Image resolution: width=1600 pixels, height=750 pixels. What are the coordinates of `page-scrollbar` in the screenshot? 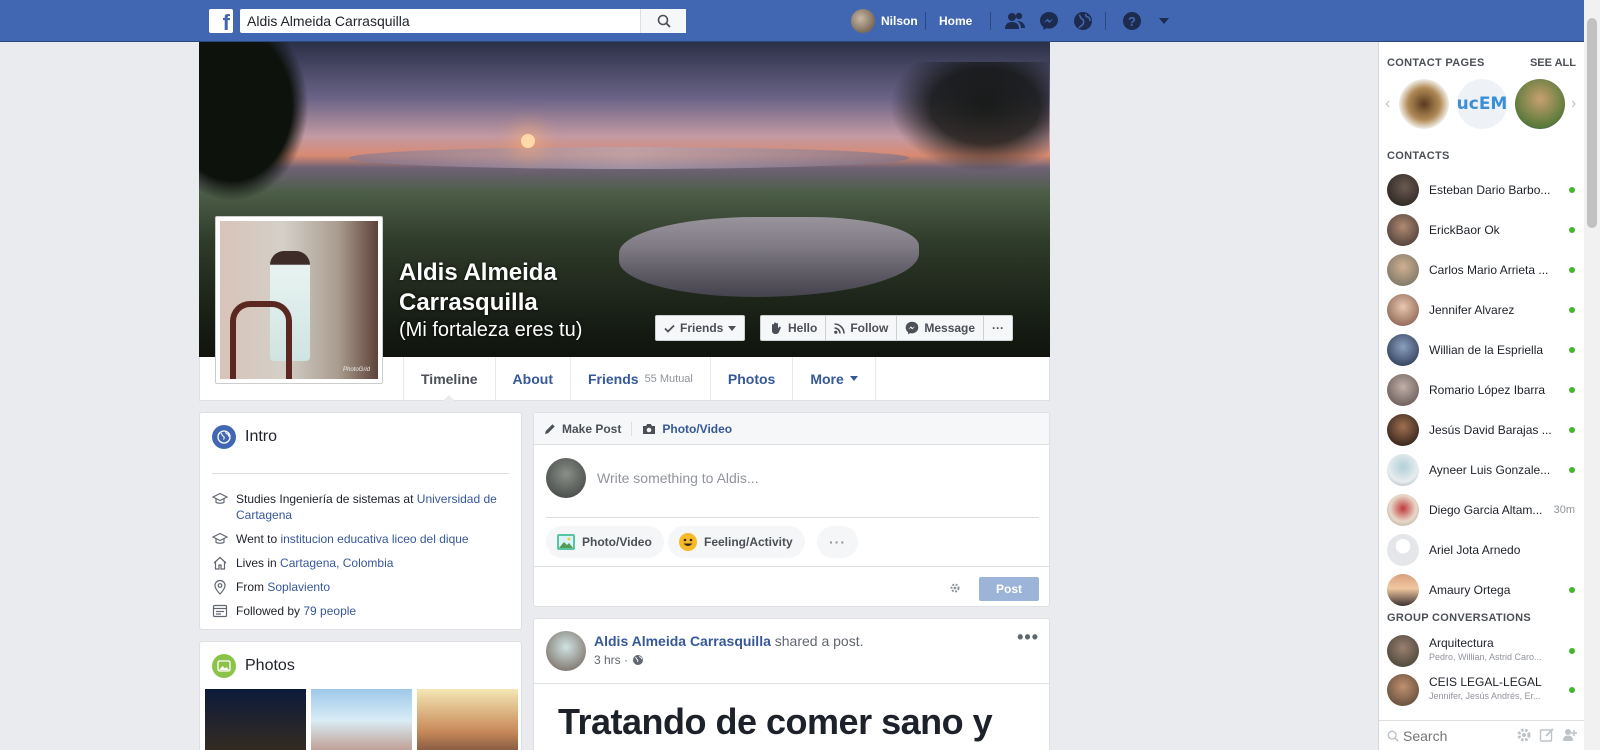 It's located at (1592, 375).